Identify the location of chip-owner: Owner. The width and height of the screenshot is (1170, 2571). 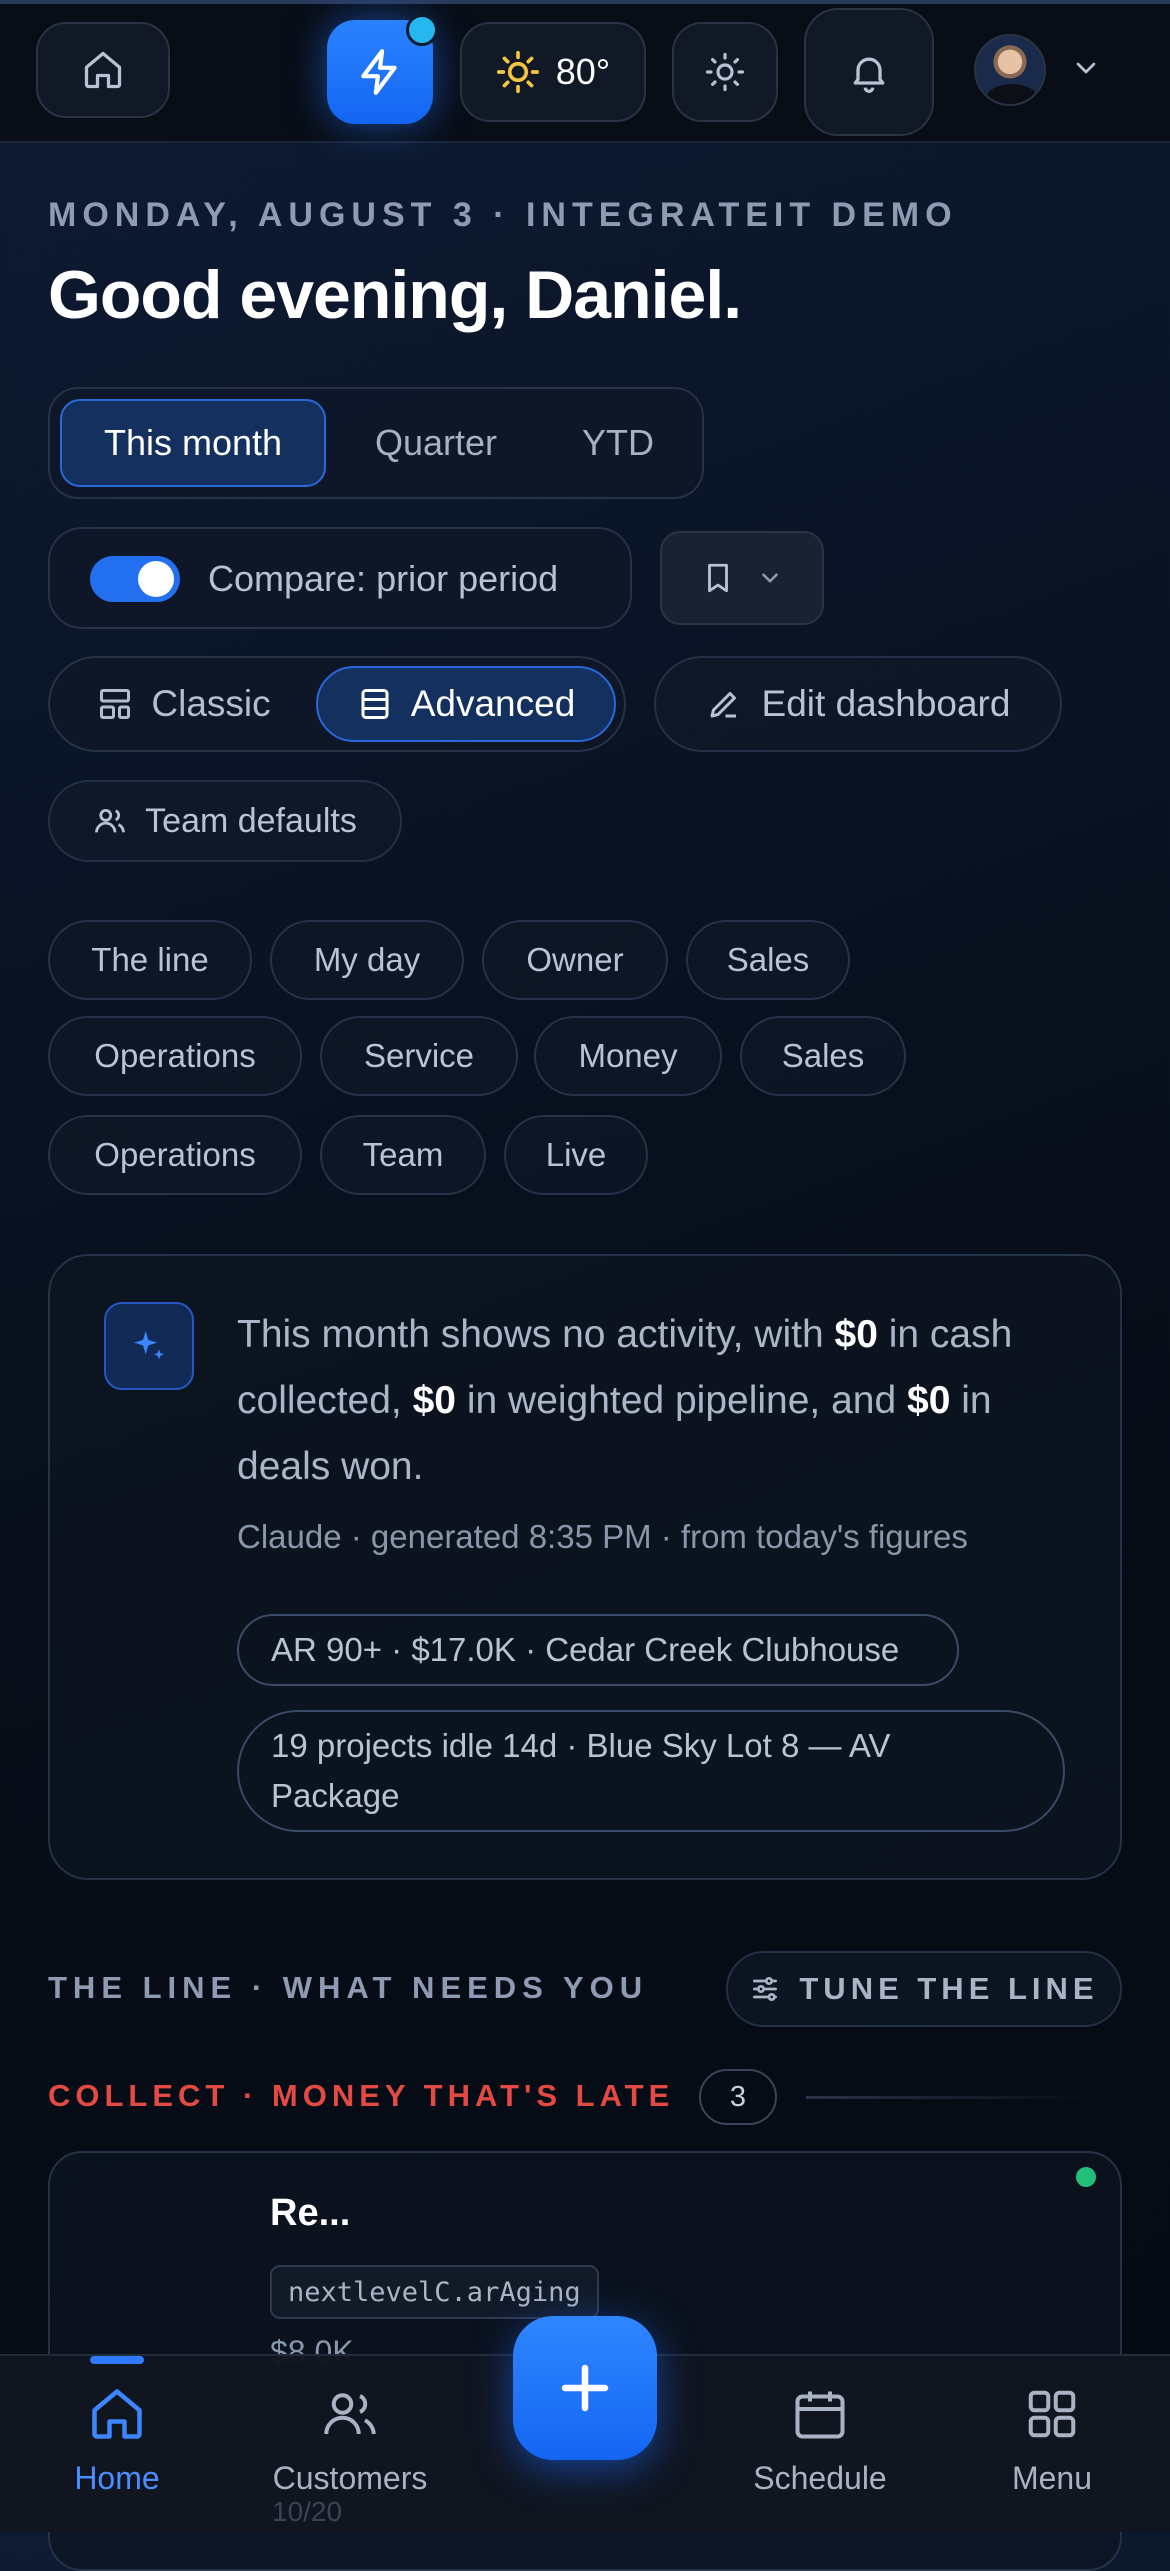
(575, 960).